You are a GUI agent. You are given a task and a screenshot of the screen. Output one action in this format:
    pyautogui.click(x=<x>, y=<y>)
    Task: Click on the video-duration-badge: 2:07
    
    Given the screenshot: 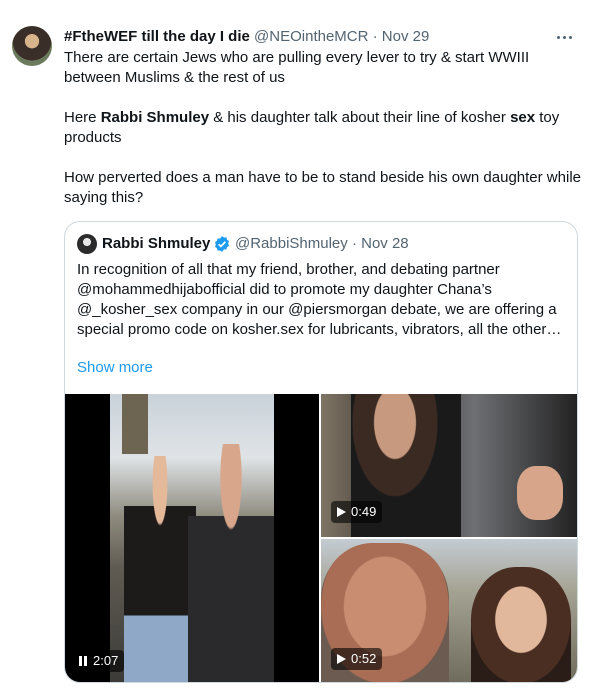 What is the action you would take?
    pyautogui.click(x=99, y=661)
    